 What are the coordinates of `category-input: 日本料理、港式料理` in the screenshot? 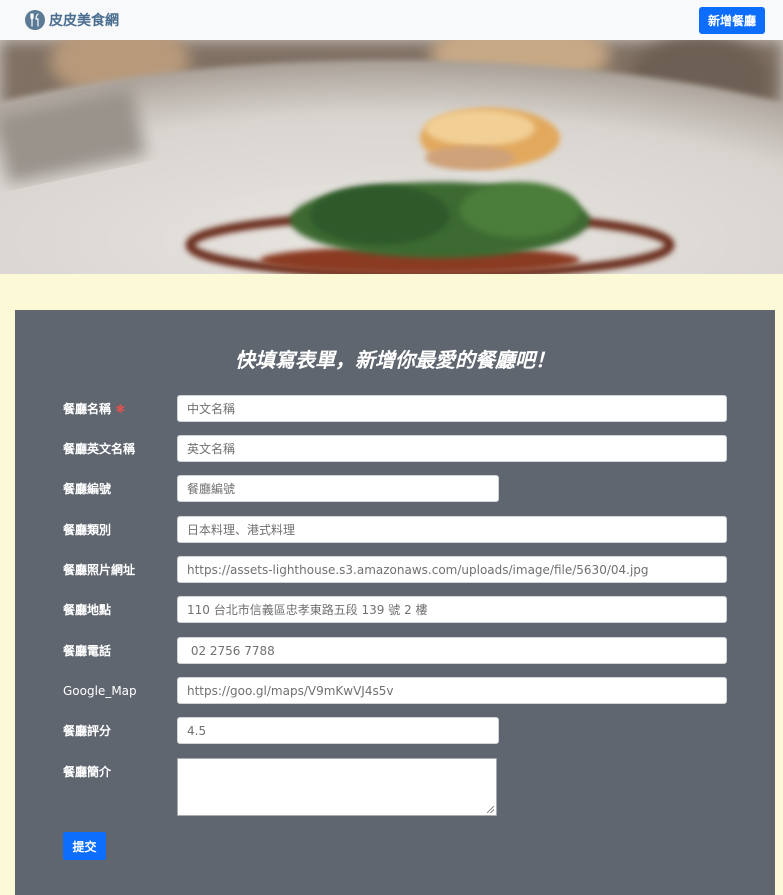 It's located at (452, 529).